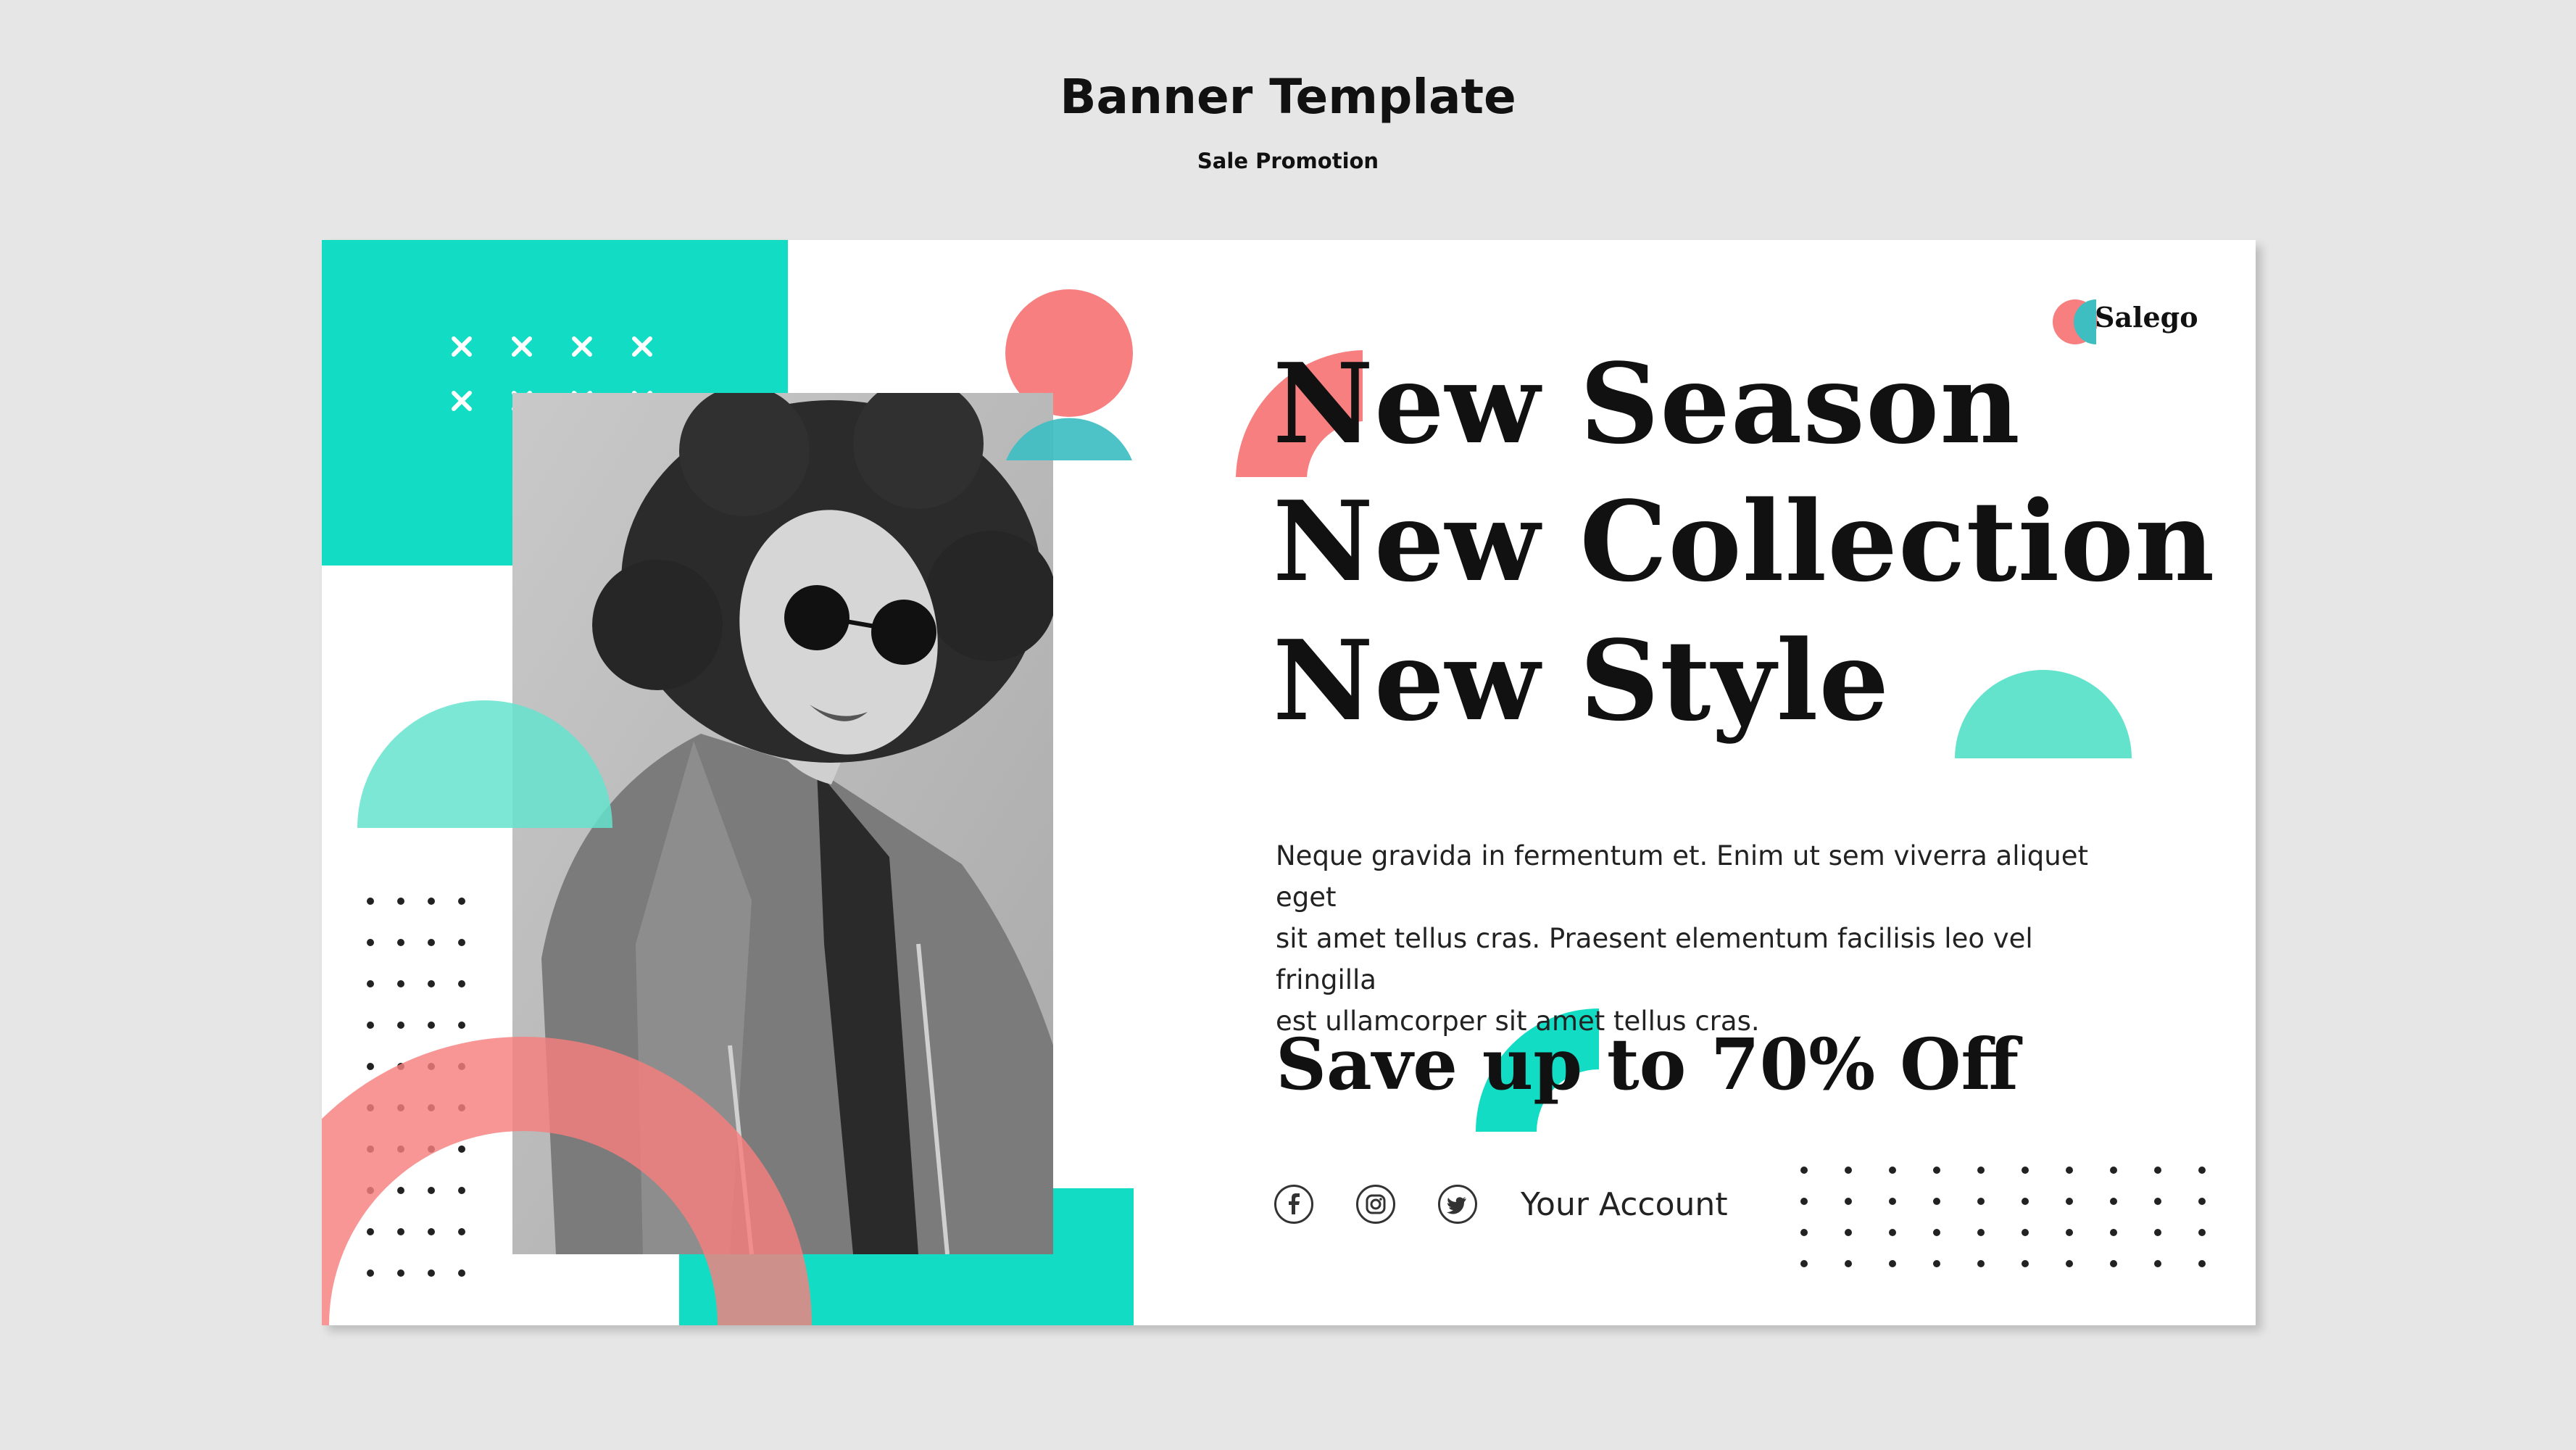 The width and height of the screenshot is (2576, 1450). What do you see at coordinates (1647, 403) in the screenshot?
I see `headline-line-1: New Season` at bounding box center [1647, 403].